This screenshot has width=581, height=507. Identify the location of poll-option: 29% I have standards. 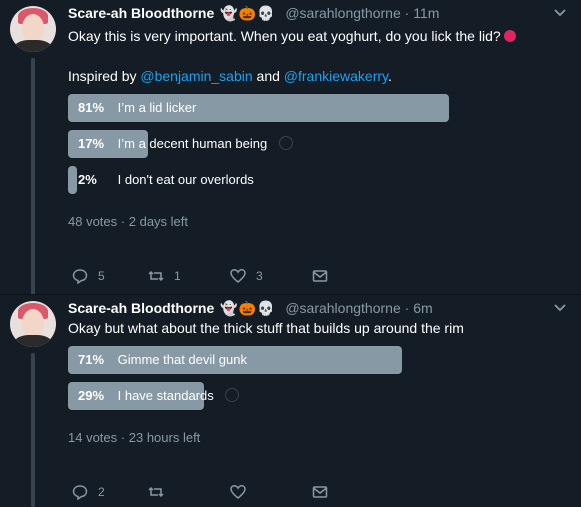
(303, 396).